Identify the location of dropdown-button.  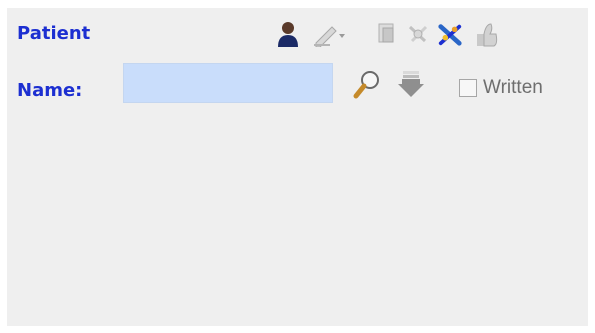
(411, 86).